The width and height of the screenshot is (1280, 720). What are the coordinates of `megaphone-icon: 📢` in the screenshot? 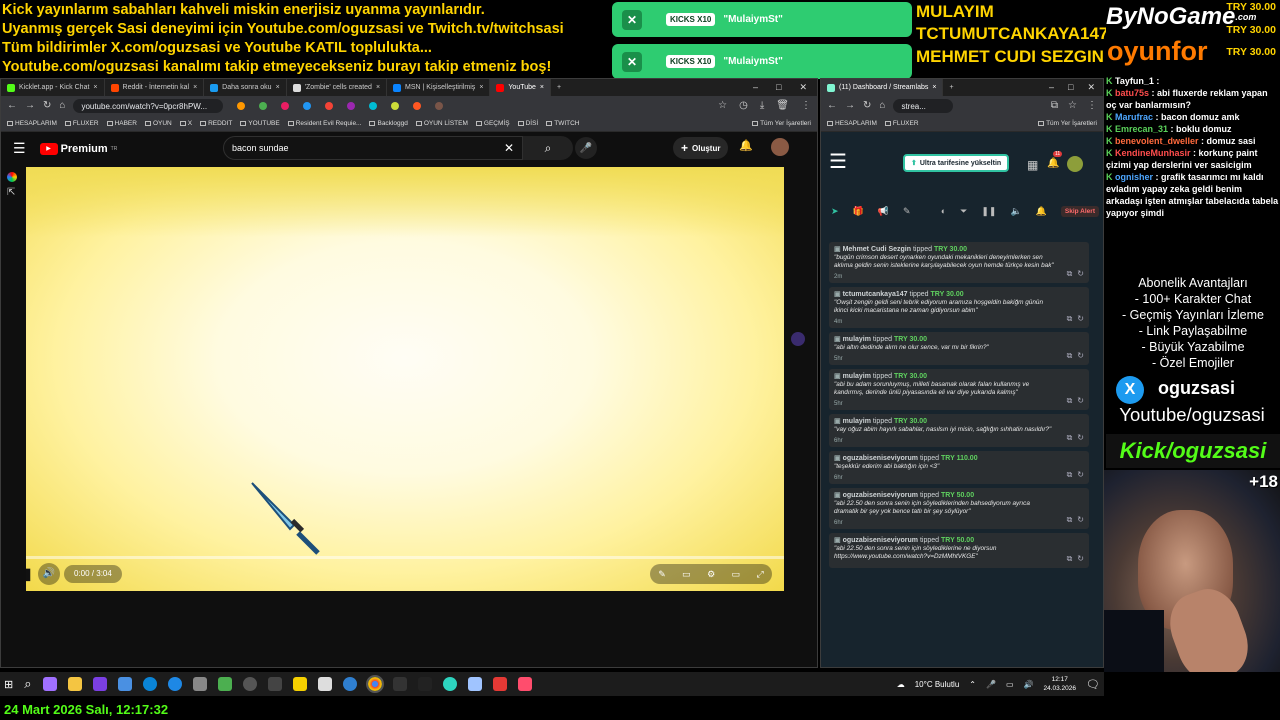 It's located at (883, 211).